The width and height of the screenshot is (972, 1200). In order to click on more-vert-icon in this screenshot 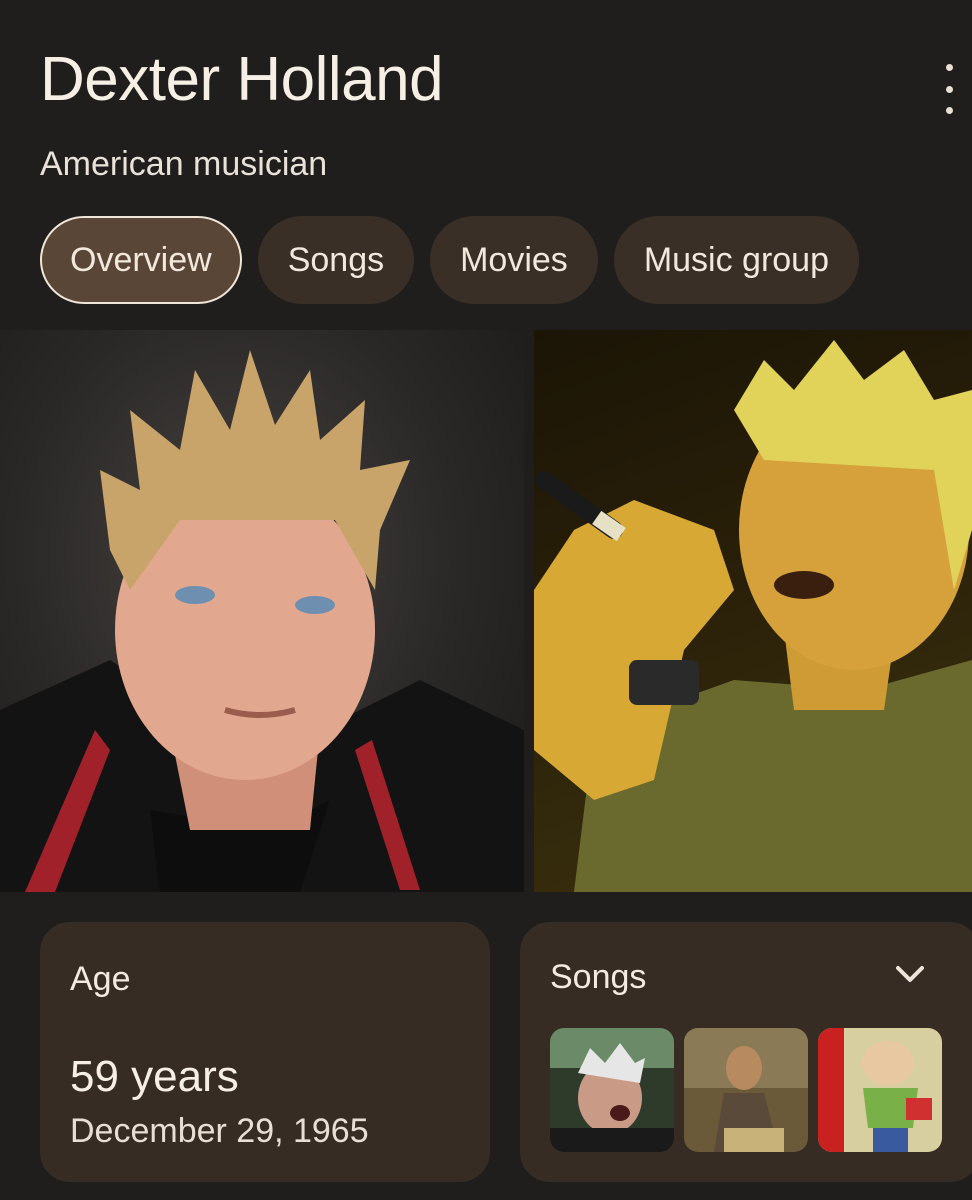, I will do `click(949, 89)`.